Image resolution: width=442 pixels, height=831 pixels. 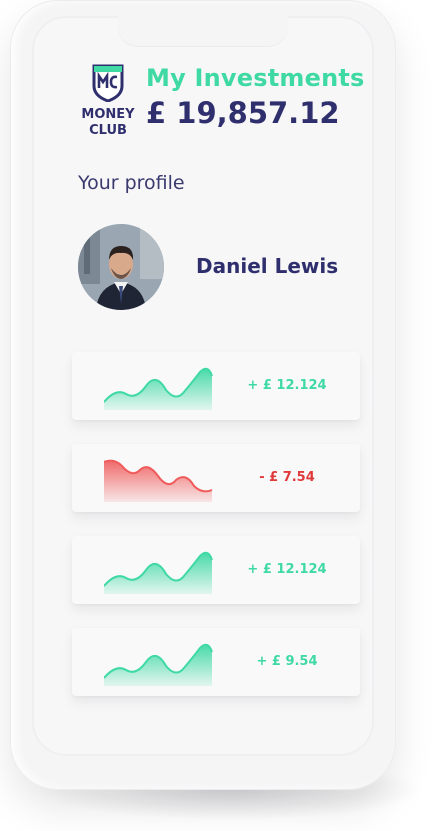 What do you see at coordinates (216, 570) in the screenshot?
I see `investment-card-3: + £ 12.124` at bounding box center [216, 570].